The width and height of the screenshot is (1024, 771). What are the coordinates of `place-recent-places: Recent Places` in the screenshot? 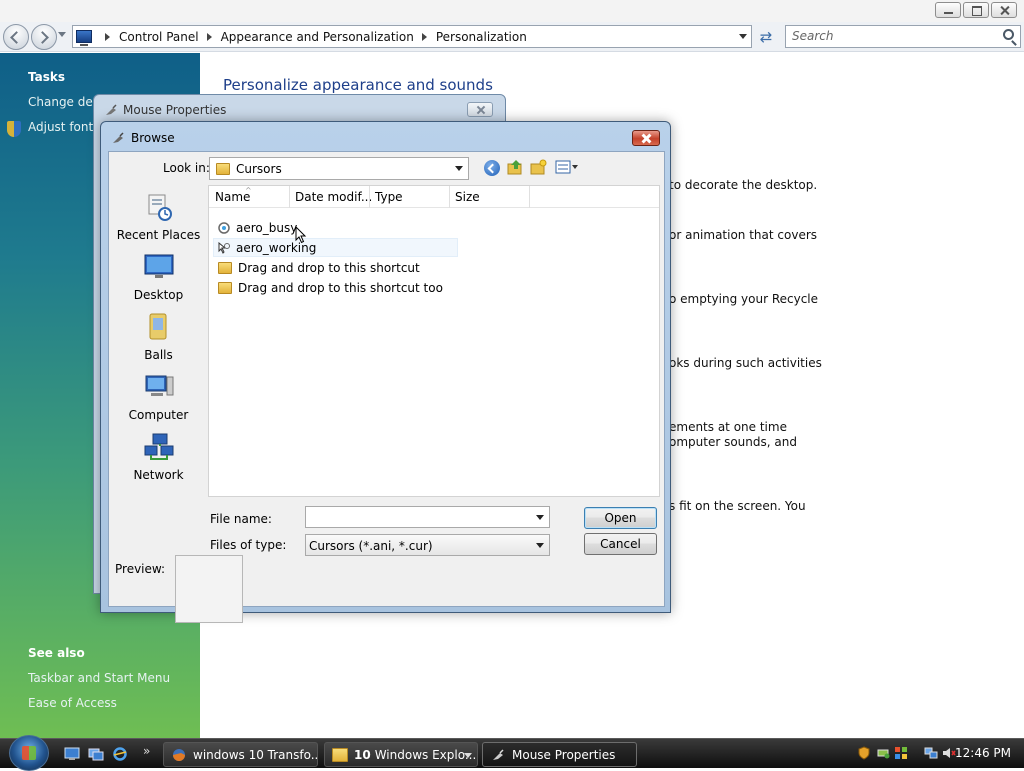 It's located at (158, 217).